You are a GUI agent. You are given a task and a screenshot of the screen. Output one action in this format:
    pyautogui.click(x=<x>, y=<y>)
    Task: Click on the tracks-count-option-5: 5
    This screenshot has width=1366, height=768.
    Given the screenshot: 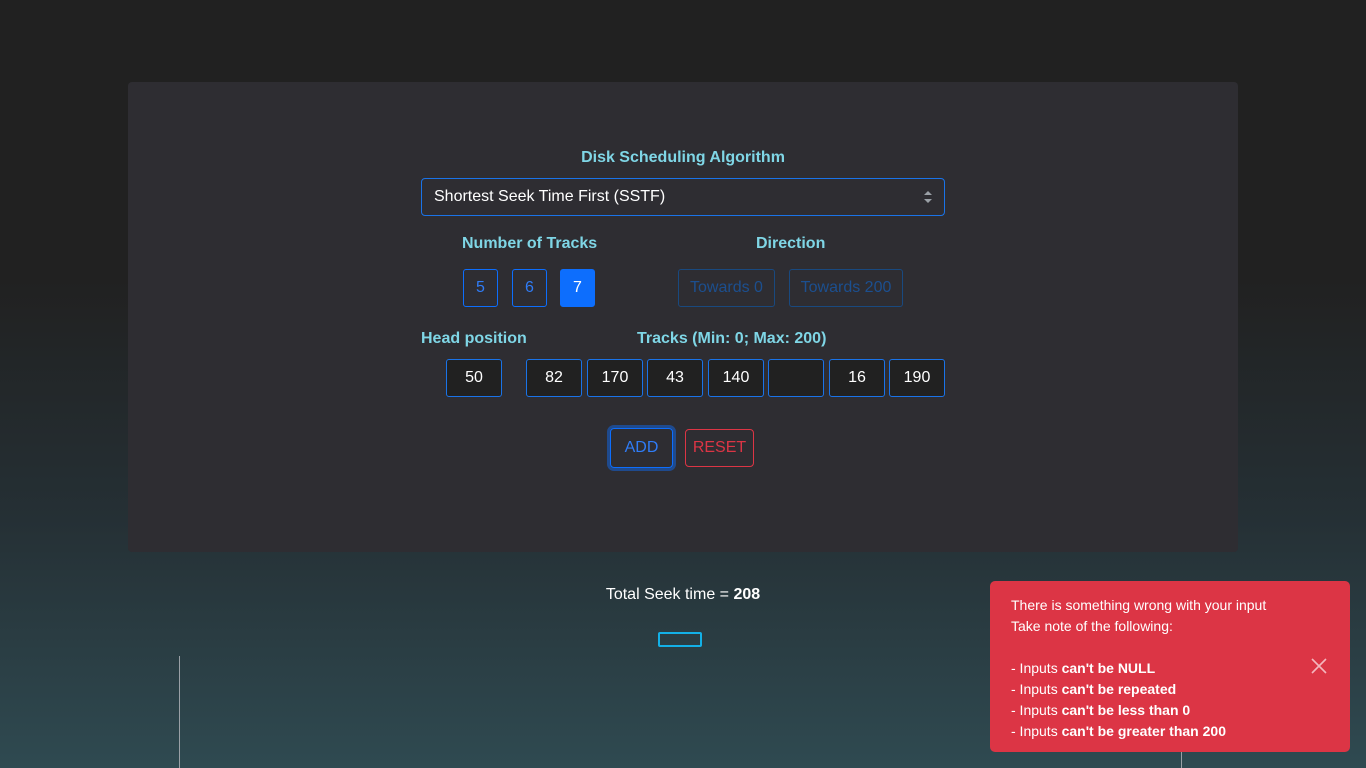 What is the action you would take?
    pyautogui.click(x=480, y=288)
    